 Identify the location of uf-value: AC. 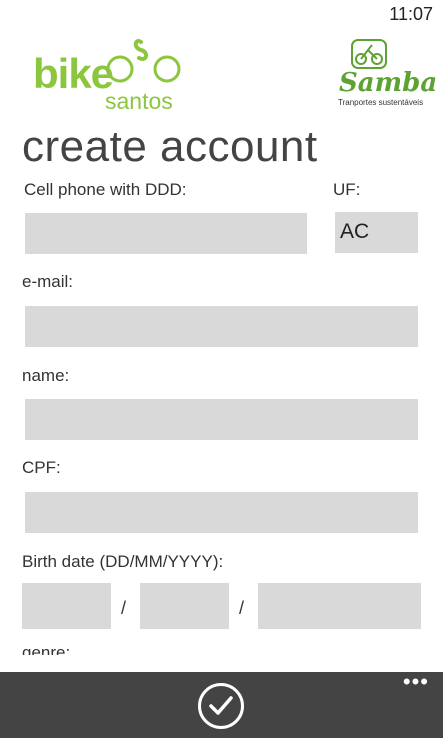
(355, 231).